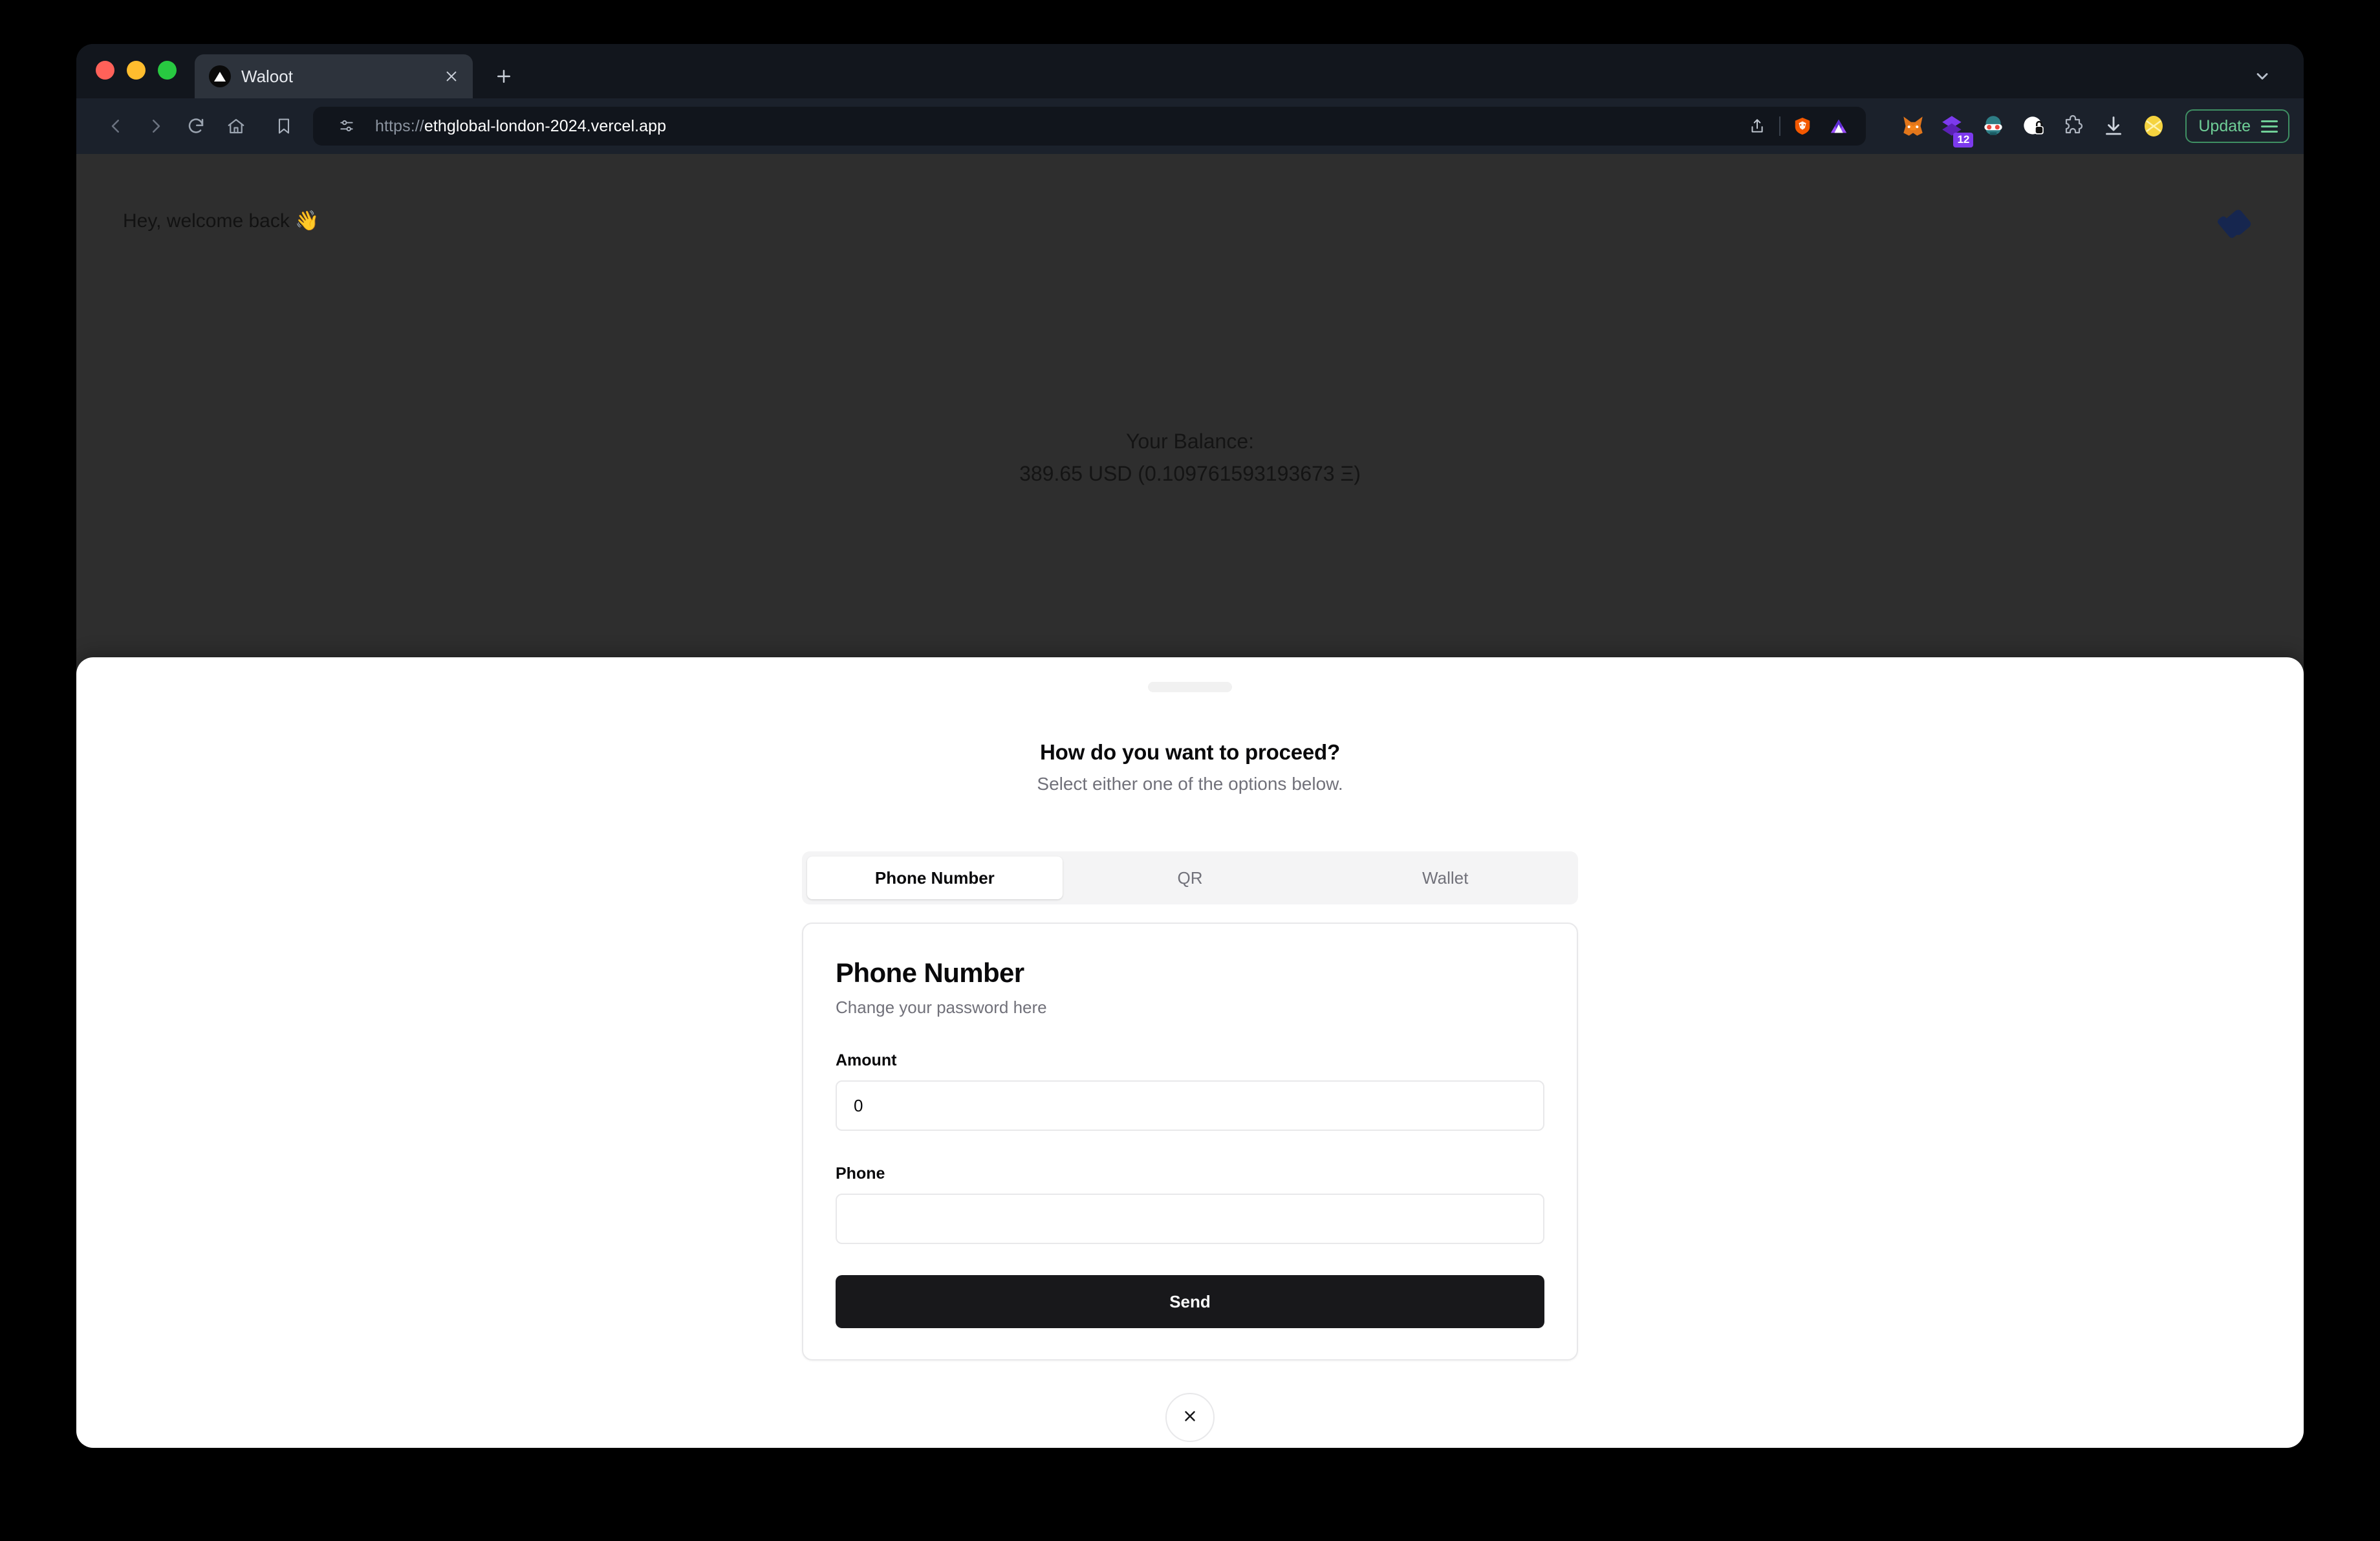  I want to click on tab-qr: QR, so click(1190, 878).